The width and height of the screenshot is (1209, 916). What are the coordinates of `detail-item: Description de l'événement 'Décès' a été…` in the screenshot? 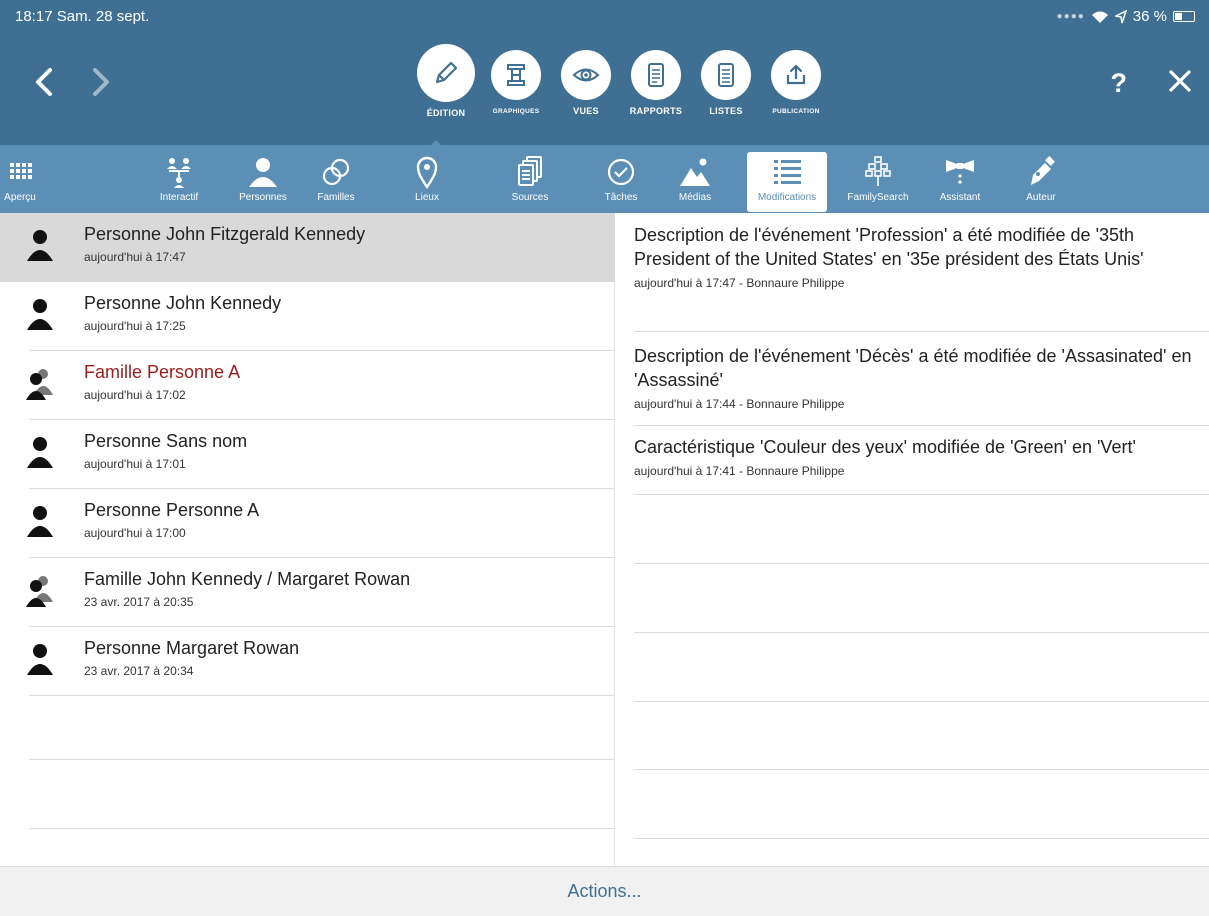 It's located at (913, 378).